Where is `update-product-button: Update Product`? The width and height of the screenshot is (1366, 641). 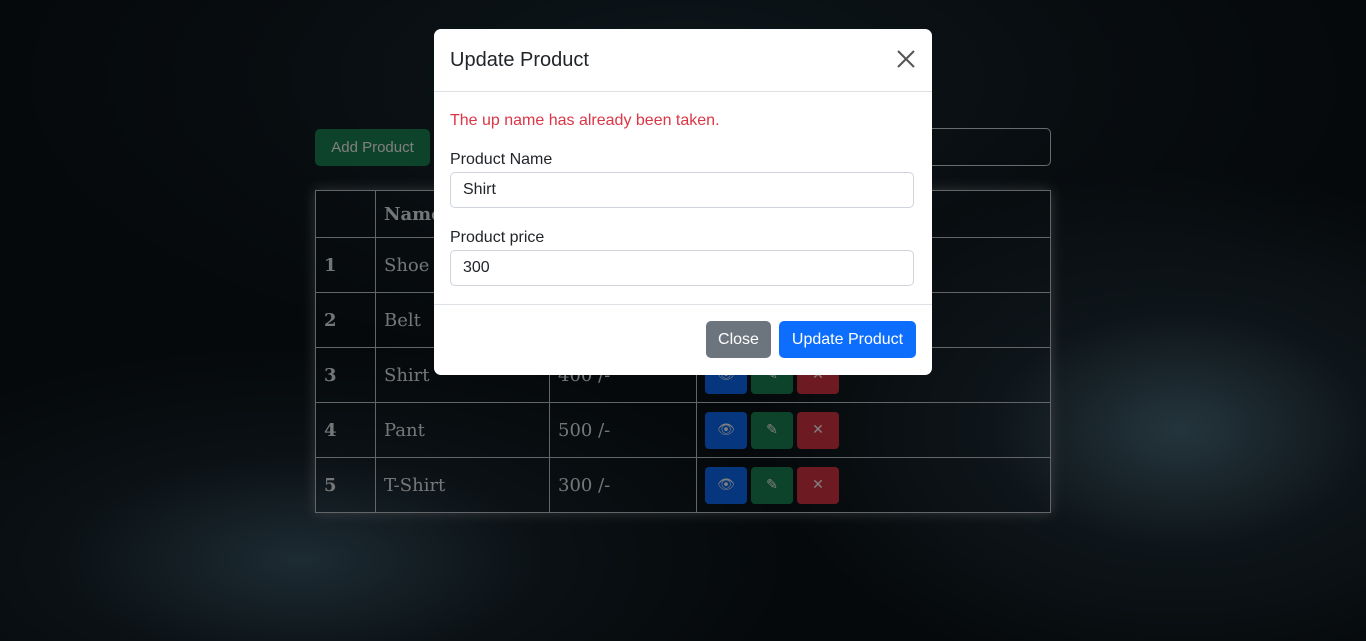
update-product-button: Update Product is located at coordinates (847, 339).